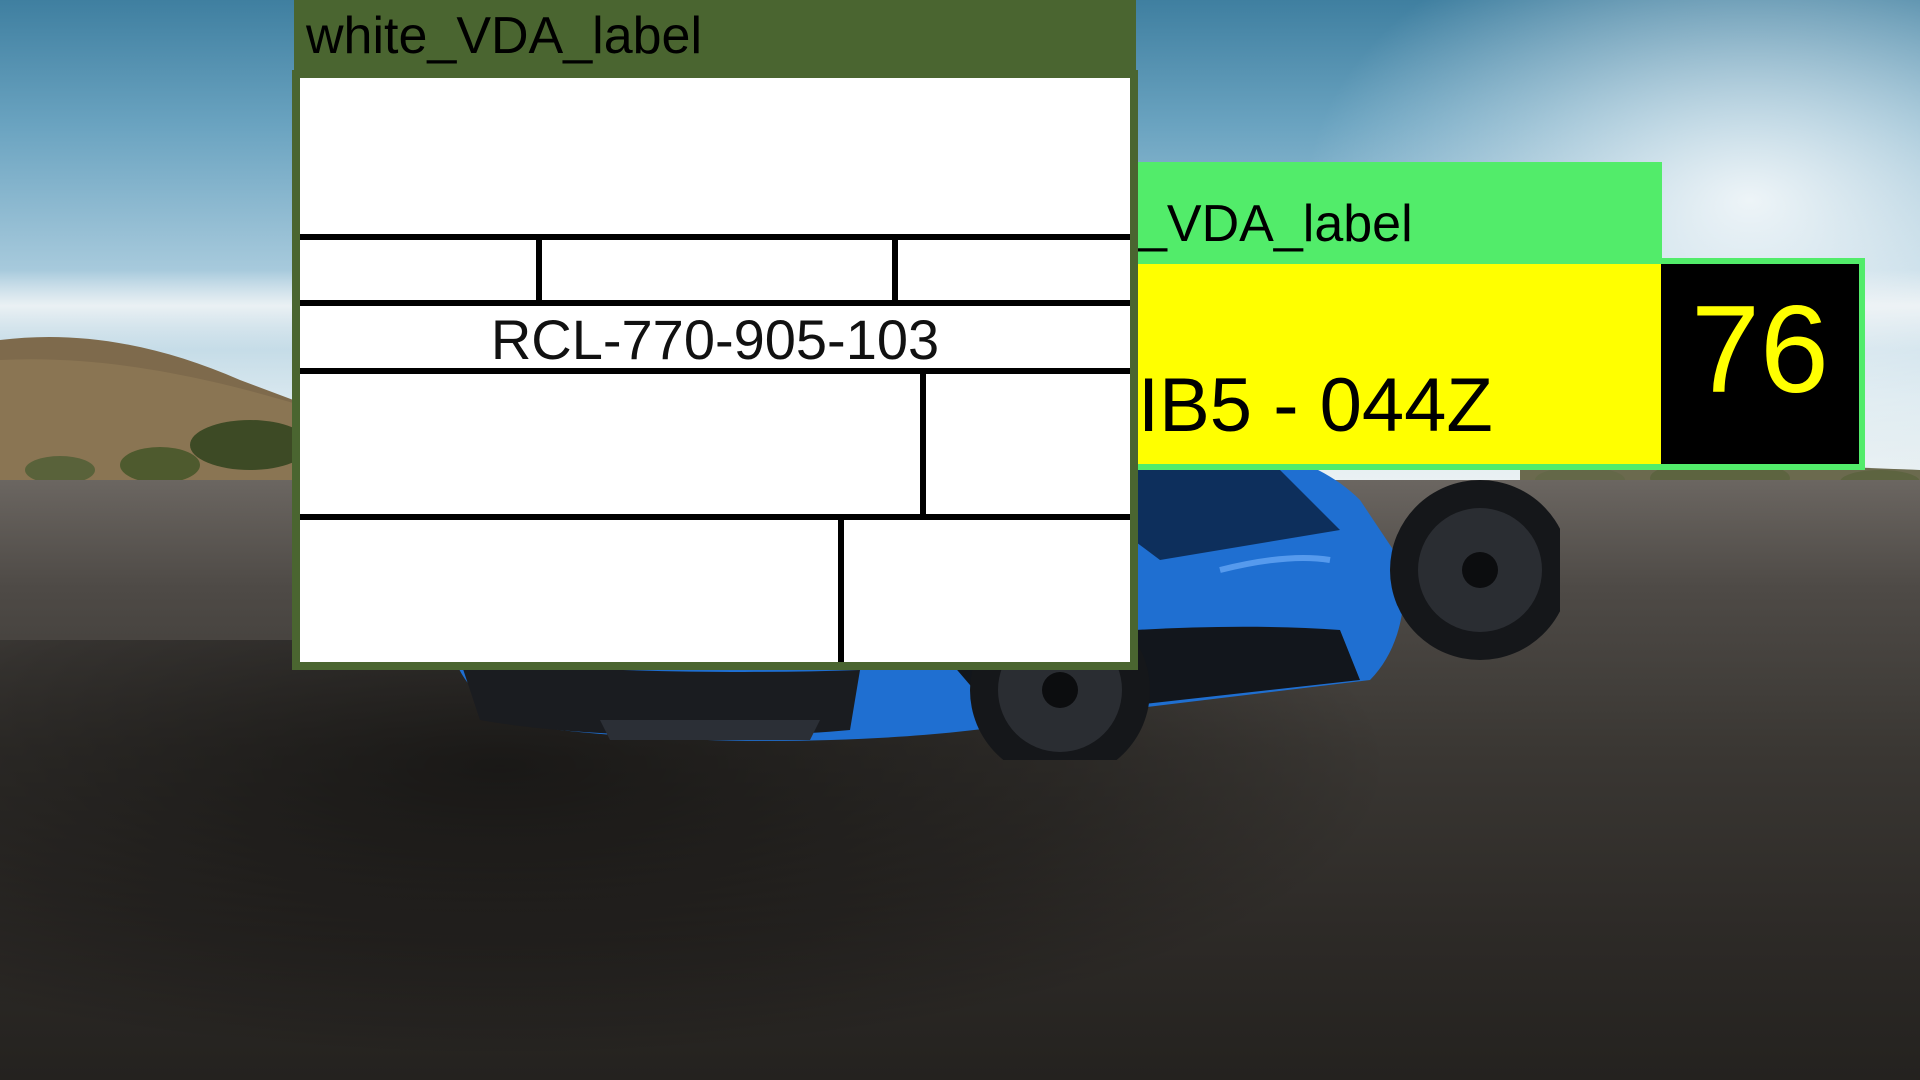 The height and width of the screenshot is (1080, 1920). What do you see at coordinates (715, 339) in the screenshot?
I see `vda-part-number: RCL-770-905-103` at bounding box center [715, 339].